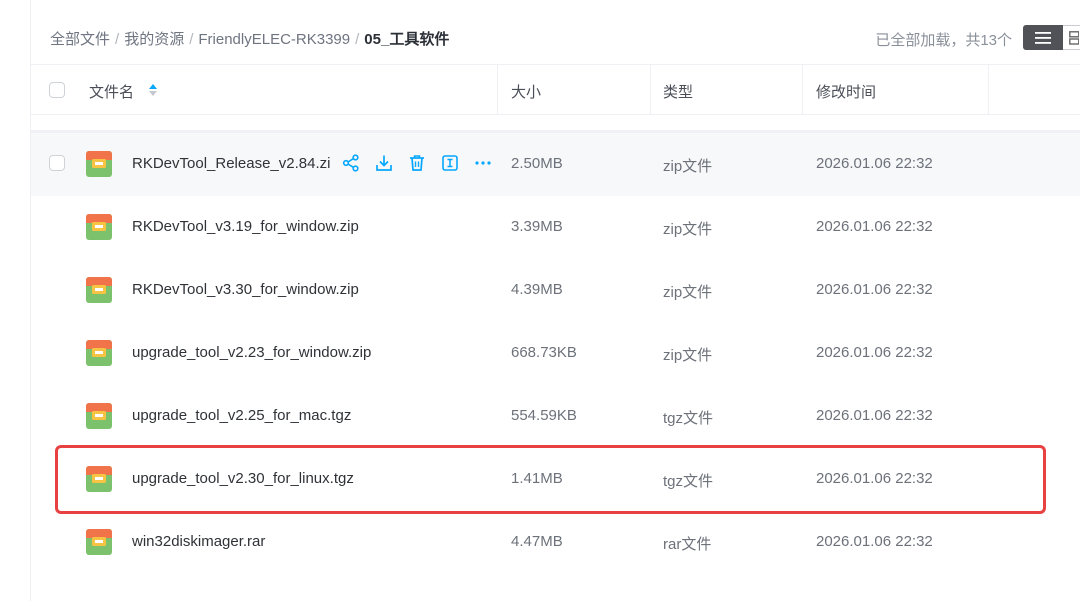  I want to click on rename-icon, so click(450, 163).